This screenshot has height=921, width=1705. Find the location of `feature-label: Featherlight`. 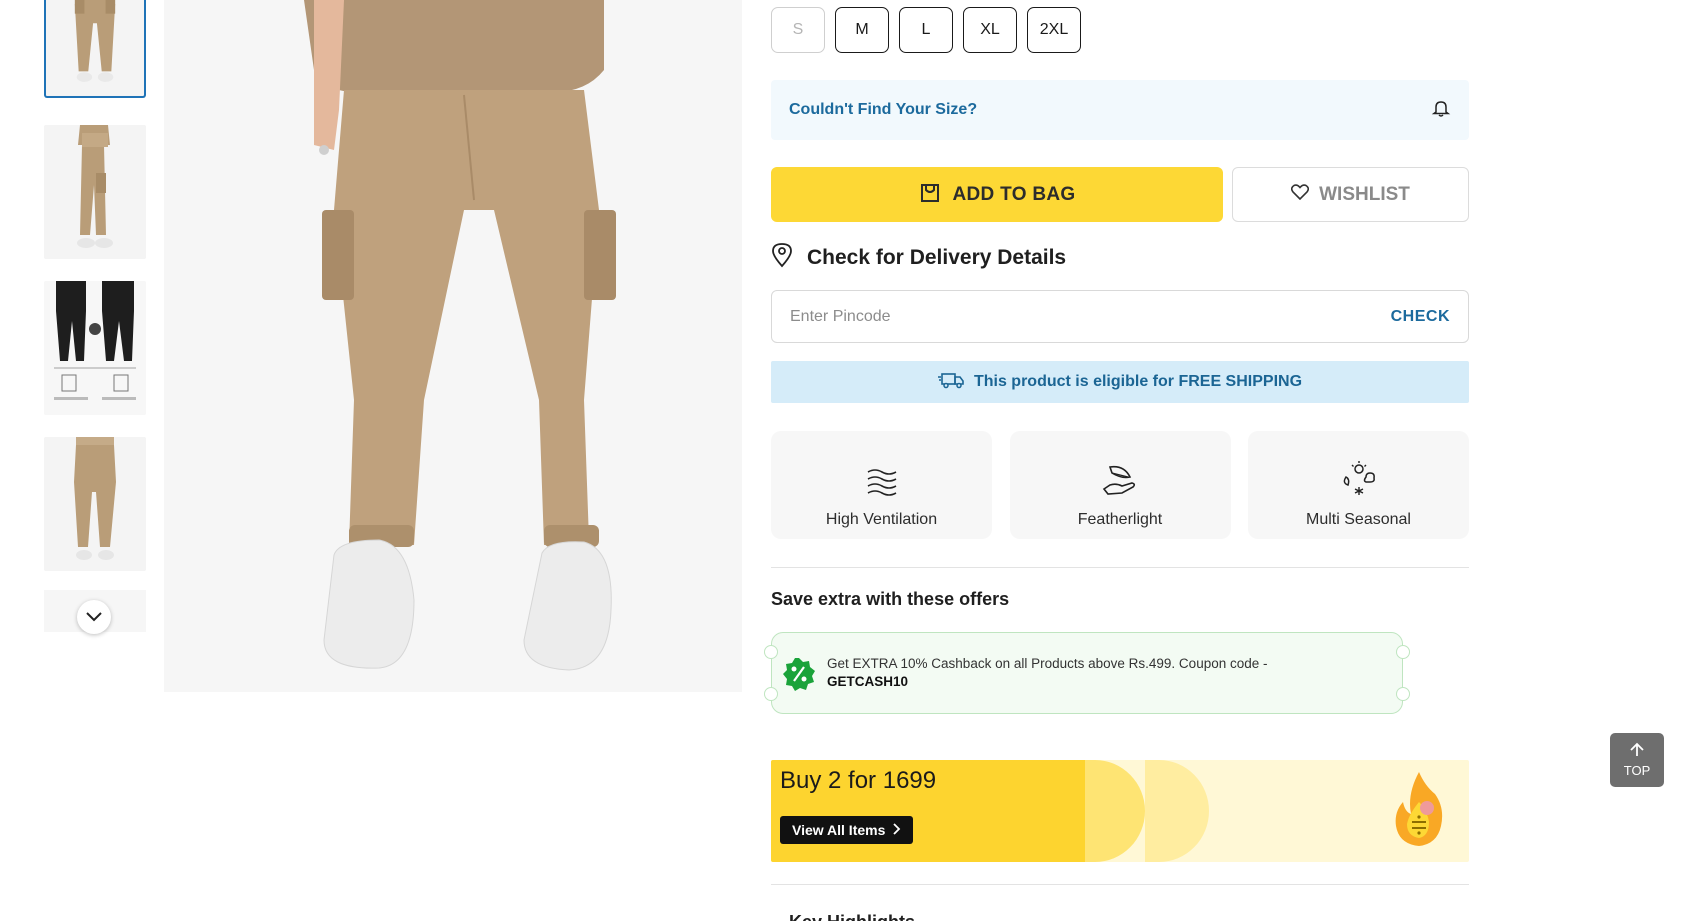

feature-label: Featherlight is located at coordinates (1120, 519).